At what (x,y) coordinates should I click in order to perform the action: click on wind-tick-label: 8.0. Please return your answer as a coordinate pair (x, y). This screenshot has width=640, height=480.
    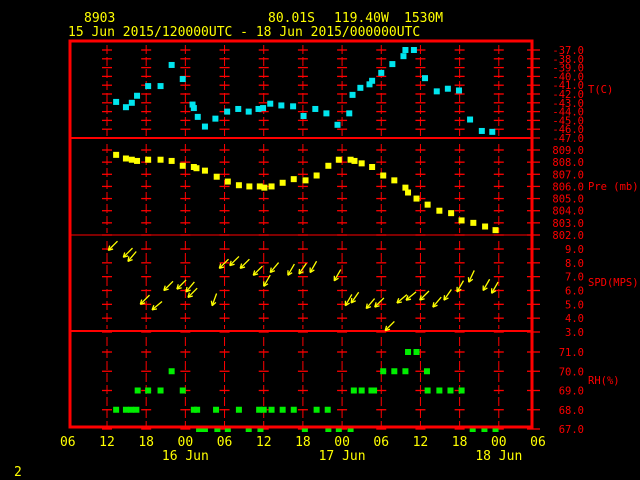
    Looking at the image, I should click on (574, 264).